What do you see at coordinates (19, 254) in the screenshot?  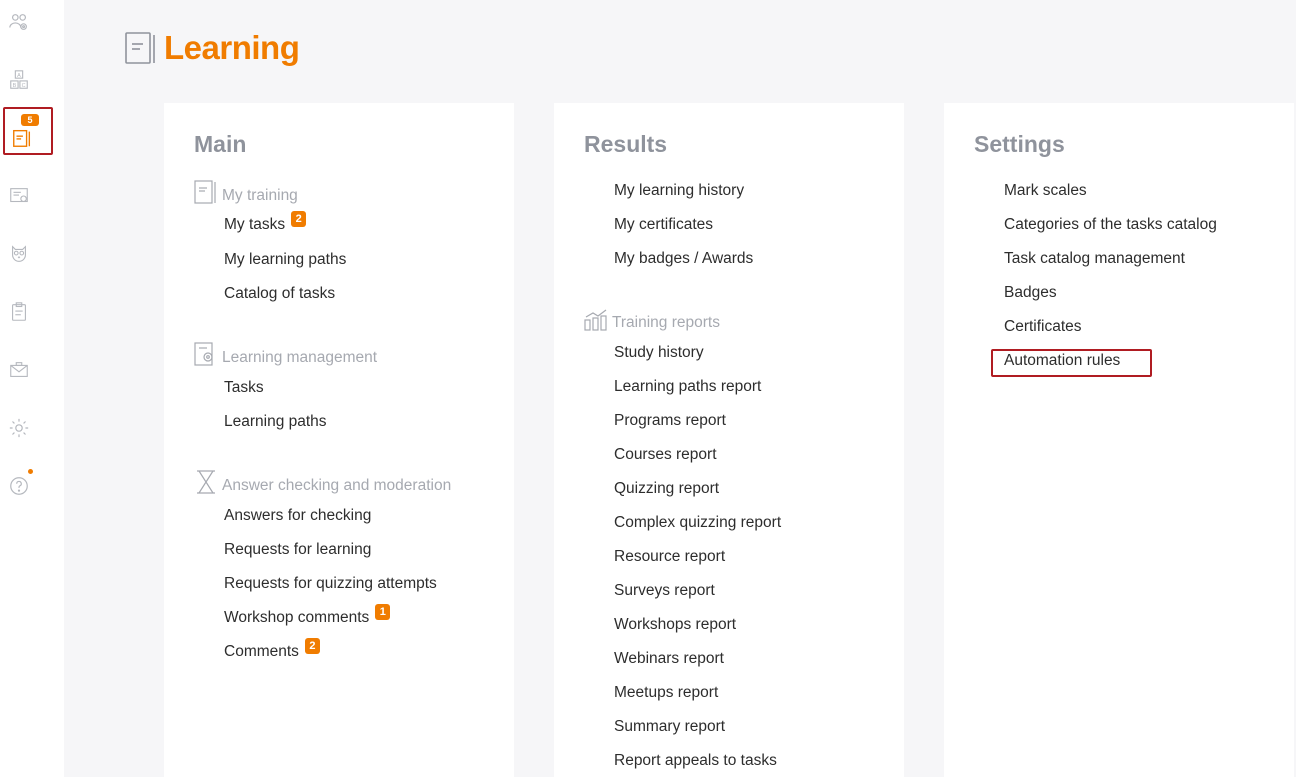 I see `owl-icon` at bounding box center [19, 254].